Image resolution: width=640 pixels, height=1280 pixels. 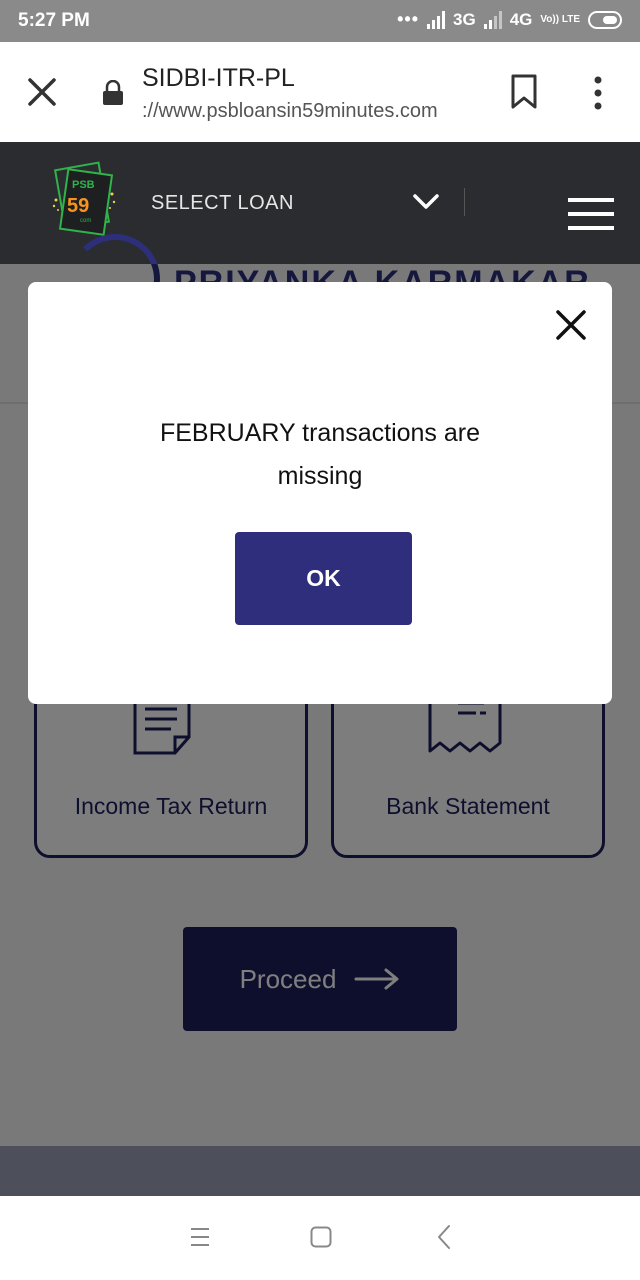 I want to click on logo-com: com, so click(x=85, y=221).